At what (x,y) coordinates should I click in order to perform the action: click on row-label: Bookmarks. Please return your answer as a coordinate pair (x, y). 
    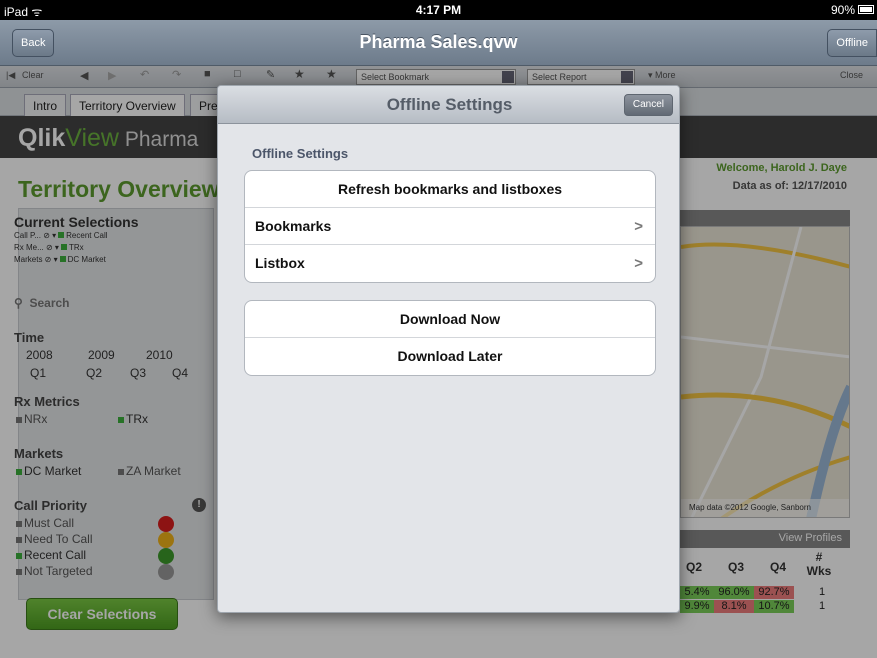
    Looking at the image, I should click on (293, 226).